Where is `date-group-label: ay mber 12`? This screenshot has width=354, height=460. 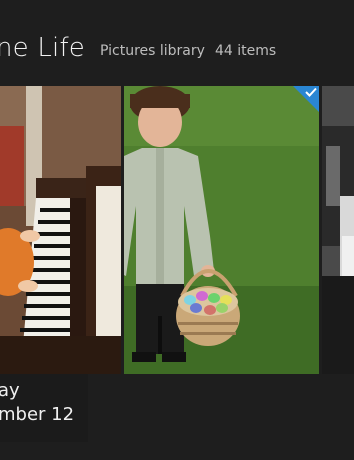 date-group-label: ay mber 12 is located at coordinates (44, 408).